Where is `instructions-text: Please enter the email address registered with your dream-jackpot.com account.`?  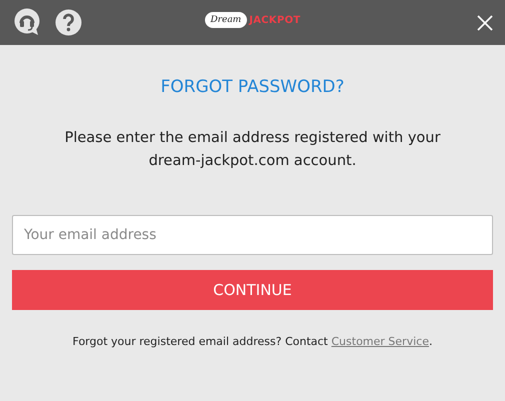
instructions-text: Please enter the email address registered with your dream-jackpot.com account. is located at coordinates (253, 150).